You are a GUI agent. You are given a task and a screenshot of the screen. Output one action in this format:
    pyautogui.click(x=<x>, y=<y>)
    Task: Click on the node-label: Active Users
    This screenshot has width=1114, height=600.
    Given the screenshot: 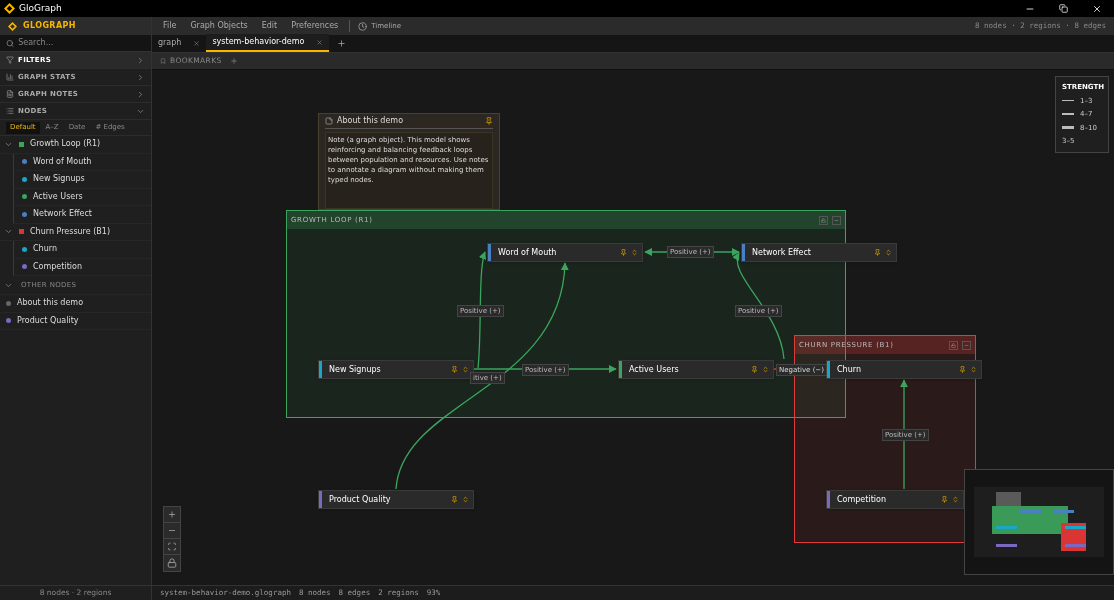 What is the action you would take?
    pyautogui.click(x=654, y=369)
    